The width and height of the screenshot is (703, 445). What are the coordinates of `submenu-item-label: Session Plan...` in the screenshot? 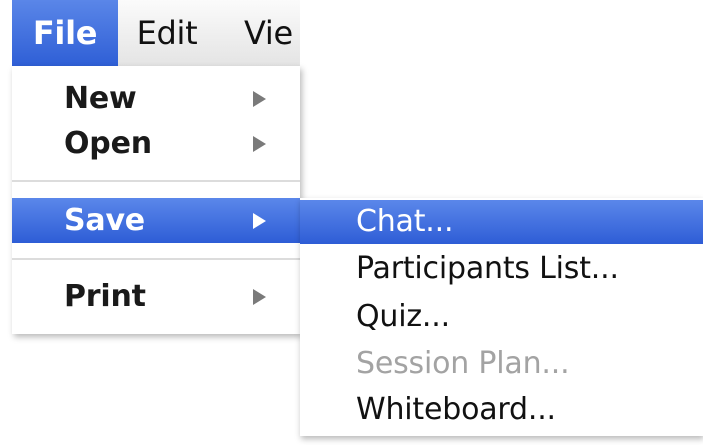 It's located at (463, 363).